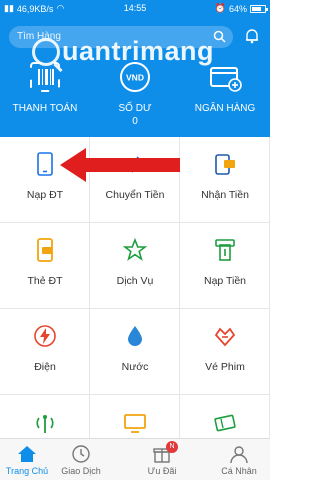 Image resolution: width=320 pixels, height=480 pixels. I want to click on red-pointer-arrow, so click(120, 165).